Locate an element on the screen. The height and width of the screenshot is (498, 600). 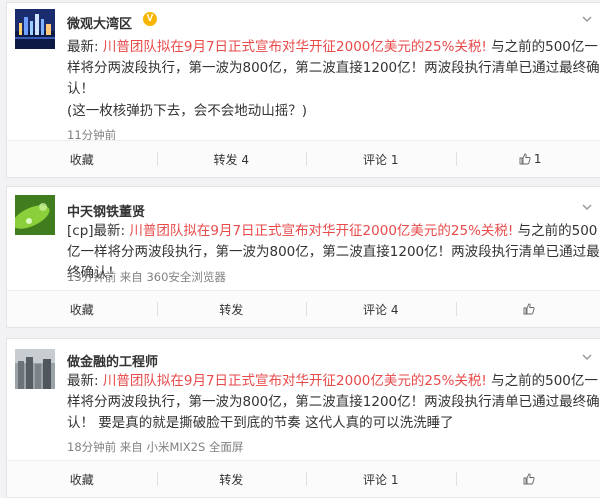
post-source: 来自 小米MIX2S 全面屏 is located at coordinates (182, 447).